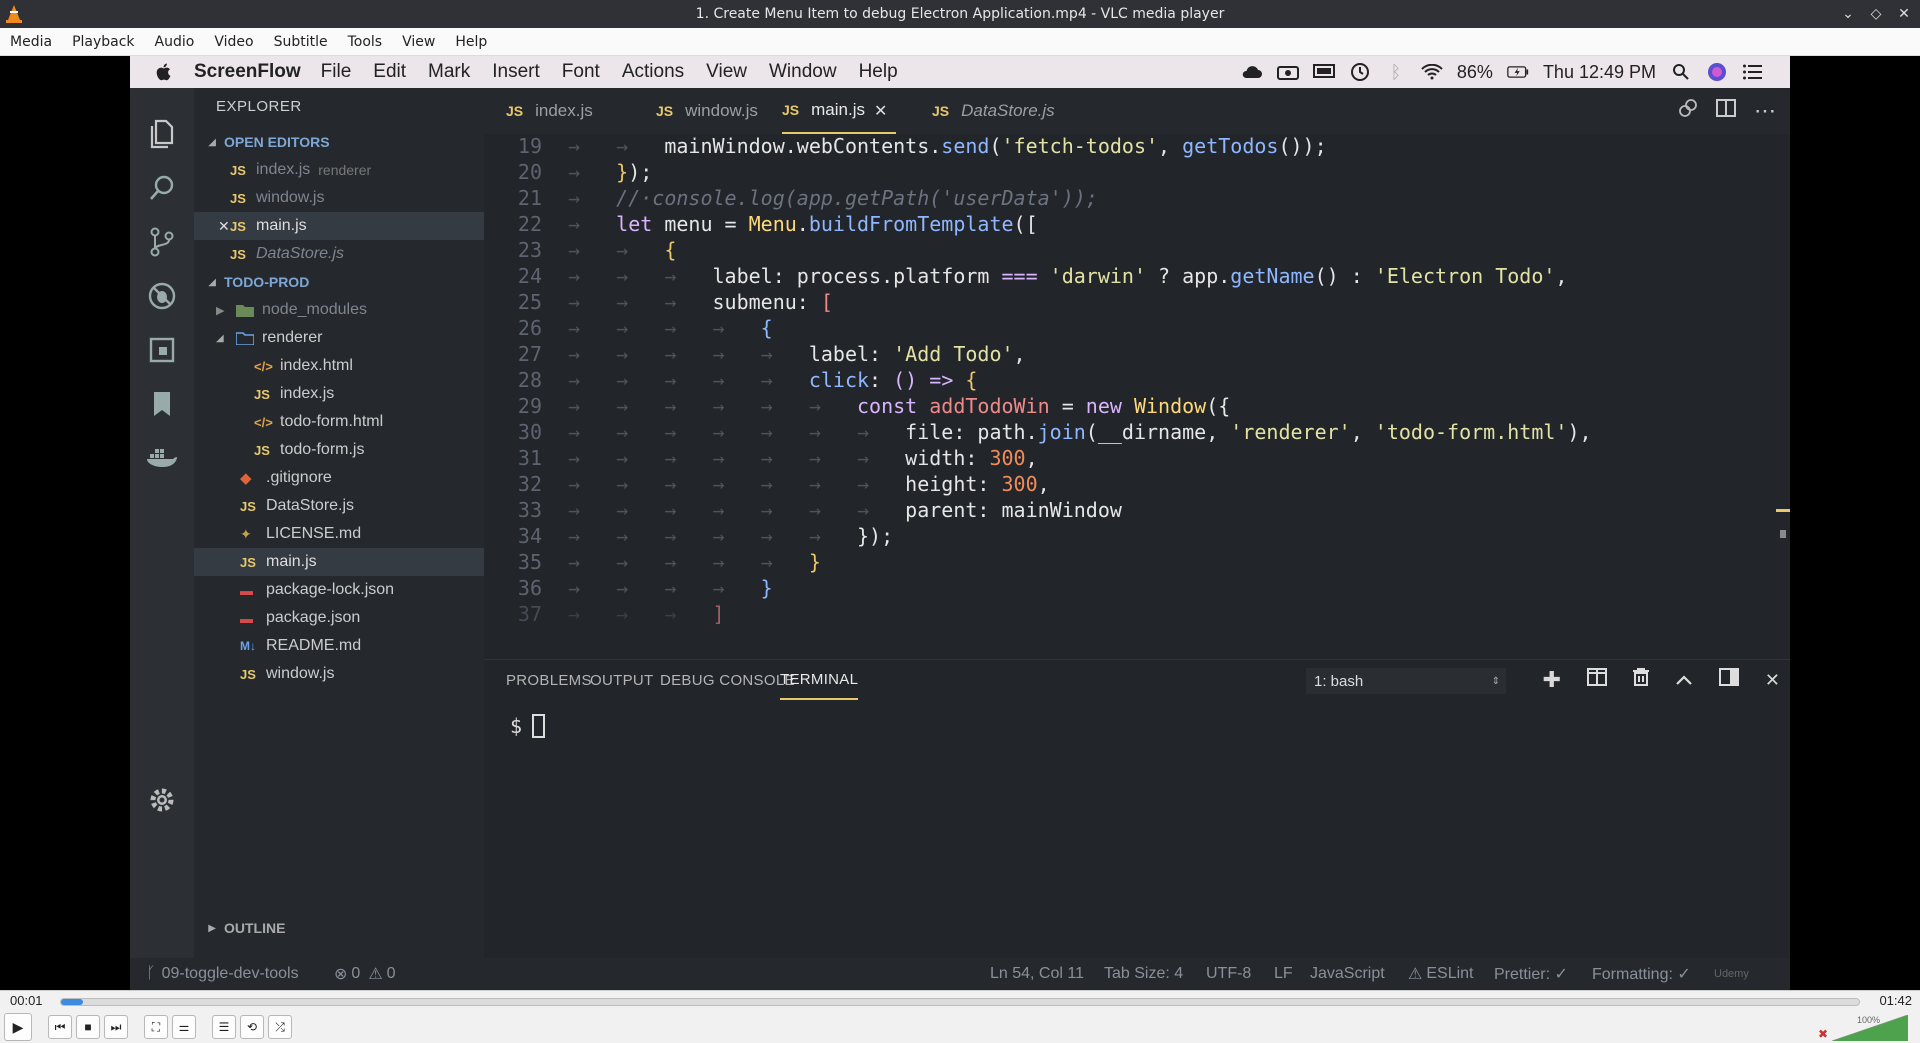  I want to click on markdown-icon: M↓, so click(248, 646).